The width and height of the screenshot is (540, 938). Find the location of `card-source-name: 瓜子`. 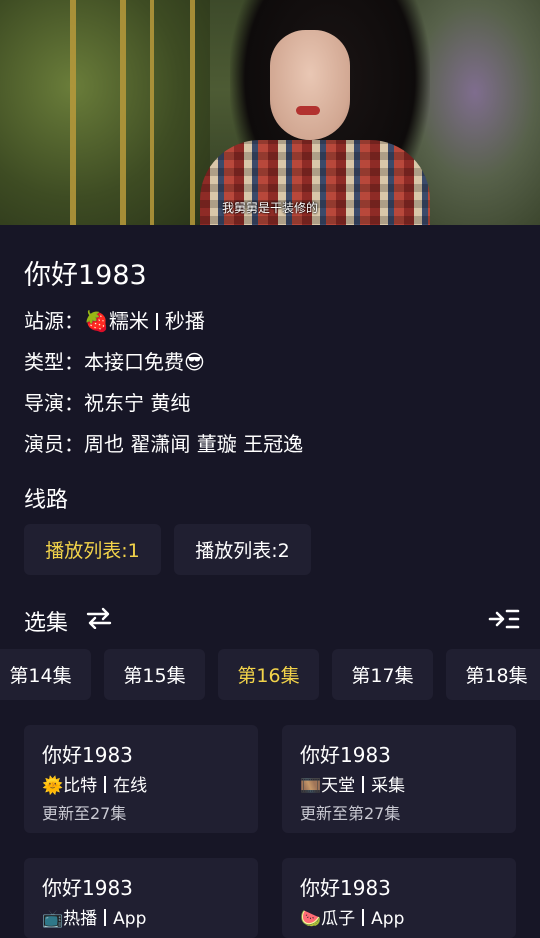

card-source-name: 瓜子 is located at coordinates (338, 919).